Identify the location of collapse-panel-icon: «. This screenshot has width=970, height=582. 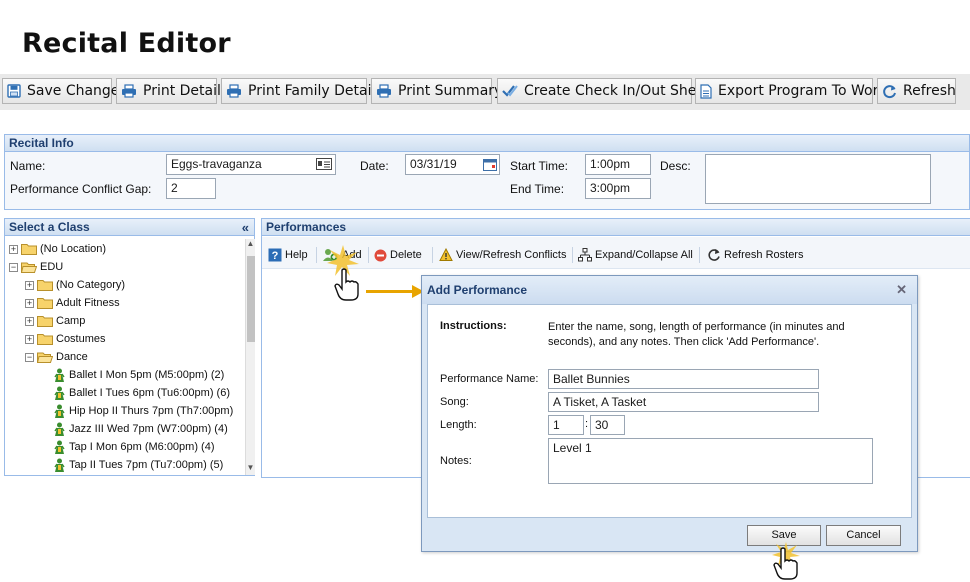
(245, 227).